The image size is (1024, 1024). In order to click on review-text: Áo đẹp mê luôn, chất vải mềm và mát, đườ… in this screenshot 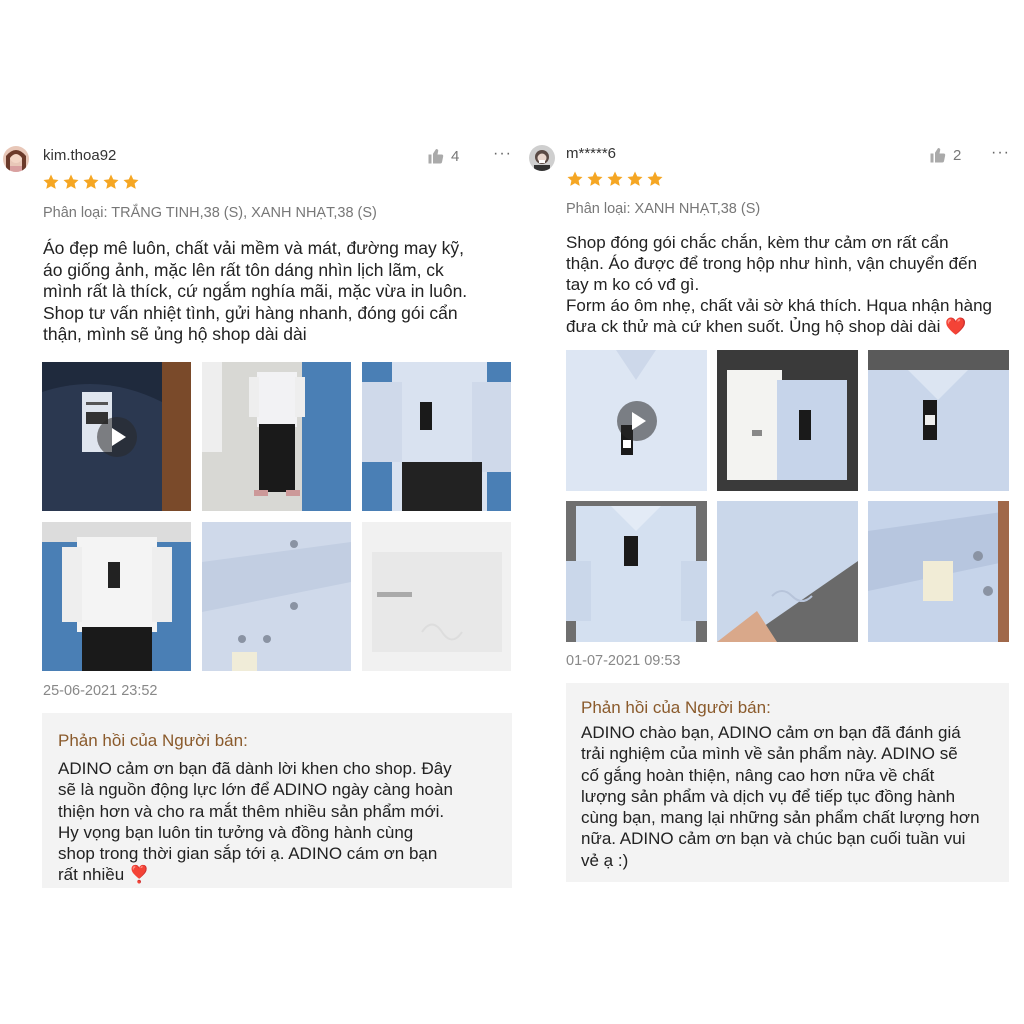, I will do `click(255, 291)`.